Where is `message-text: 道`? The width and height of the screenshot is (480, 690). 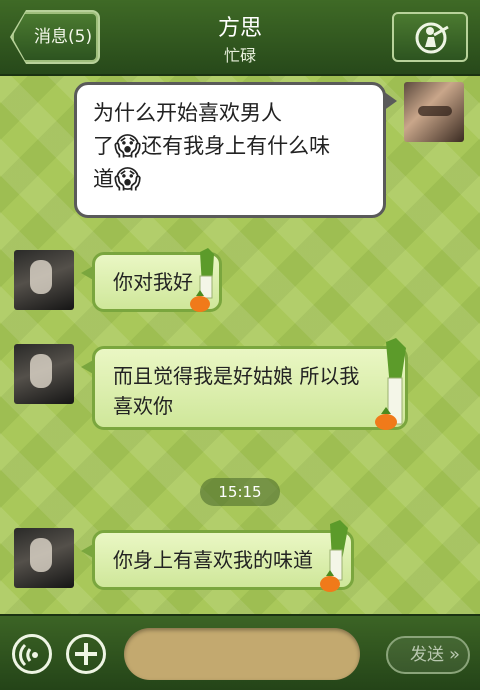 message-text: 道 is located at coordinates (103, 179).